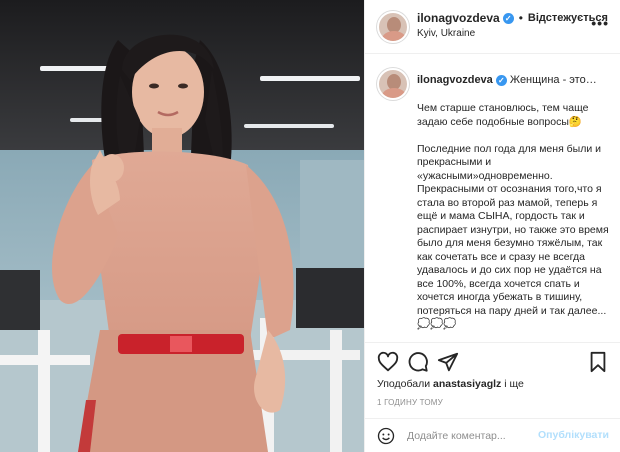 This screenshot has width=620, height=452. What do you see at coordinates (472, 436) in the screenshot?
I see `comment-input` at bounding box center [472, 436].